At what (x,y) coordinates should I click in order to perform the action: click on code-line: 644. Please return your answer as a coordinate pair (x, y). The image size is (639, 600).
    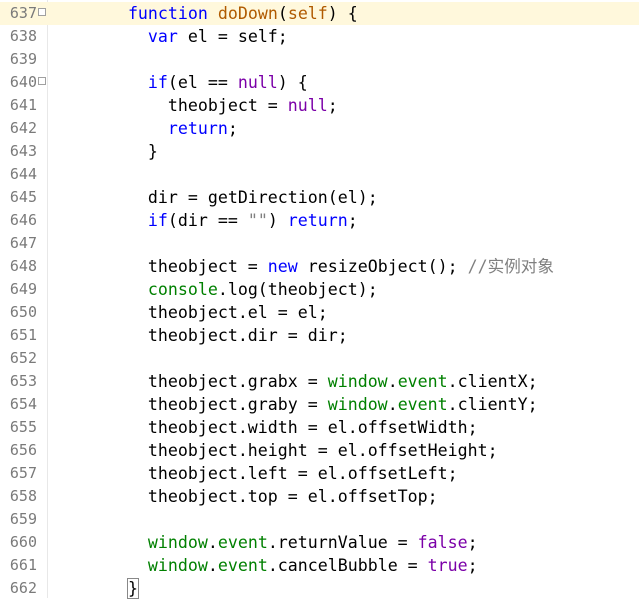
    Looking at the image, I should click on (319, 174).